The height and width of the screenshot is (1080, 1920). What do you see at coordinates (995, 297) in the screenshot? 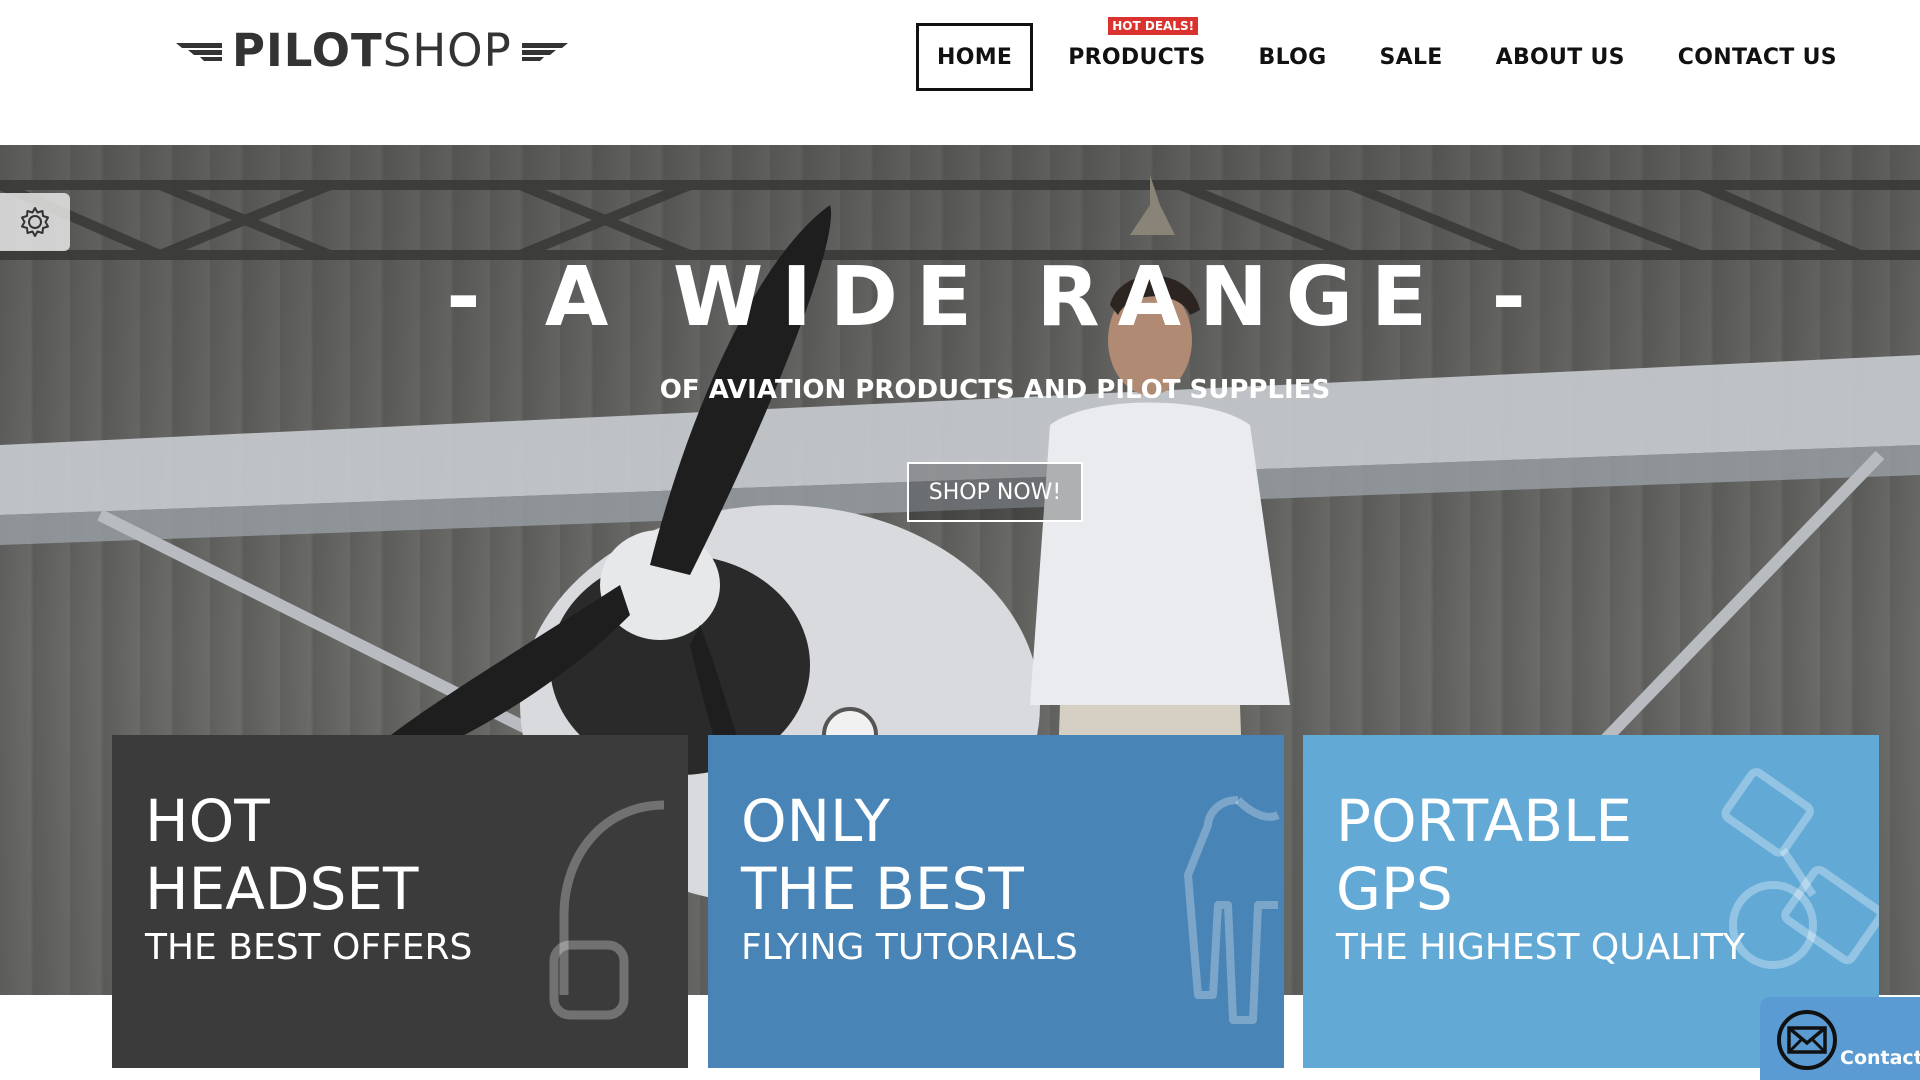
I see `hero-title: - A WIDE RANGE -` at bounding box center [995, 297].